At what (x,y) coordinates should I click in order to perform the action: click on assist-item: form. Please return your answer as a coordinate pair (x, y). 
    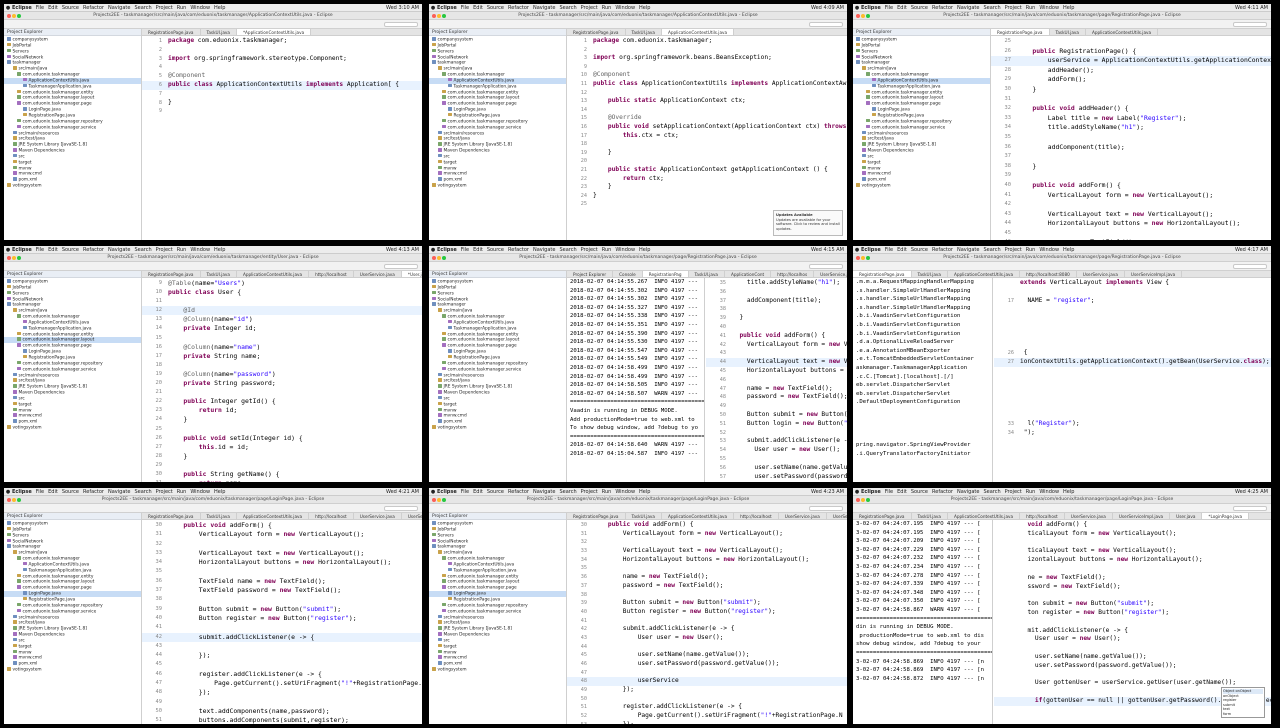
    Looking at the image, I should click on (1243, 714).